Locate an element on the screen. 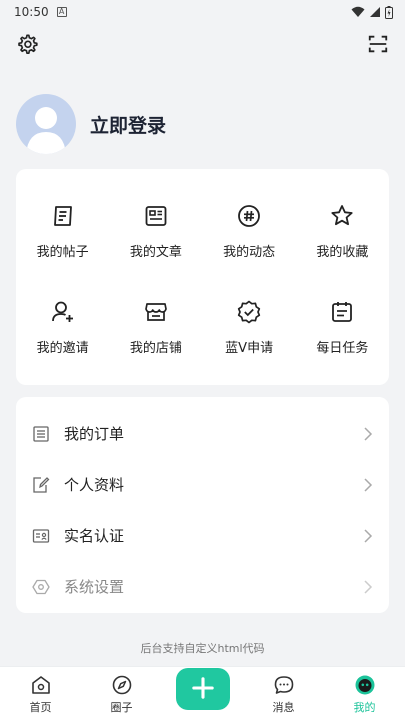 This screenshot has width=405, height=720. grid-label: 我的店铺 is located at coordinates (155, 348).